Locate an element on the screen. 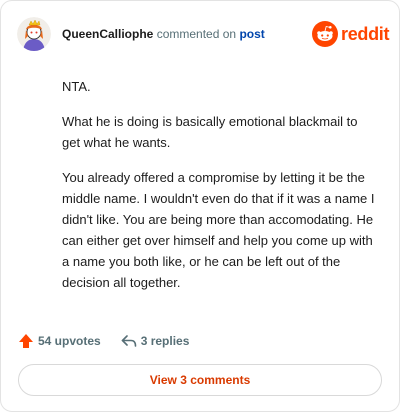  upvote-arrow-icon is located at coordinates (26, 341).